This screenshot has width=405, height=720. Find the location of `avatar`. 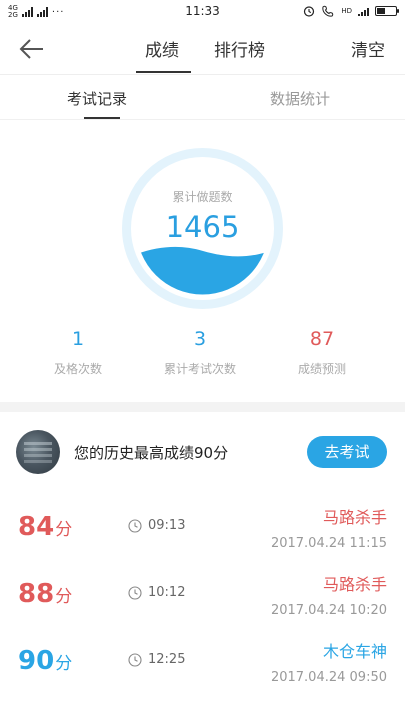

avatar is located at coordinates (38, 452).